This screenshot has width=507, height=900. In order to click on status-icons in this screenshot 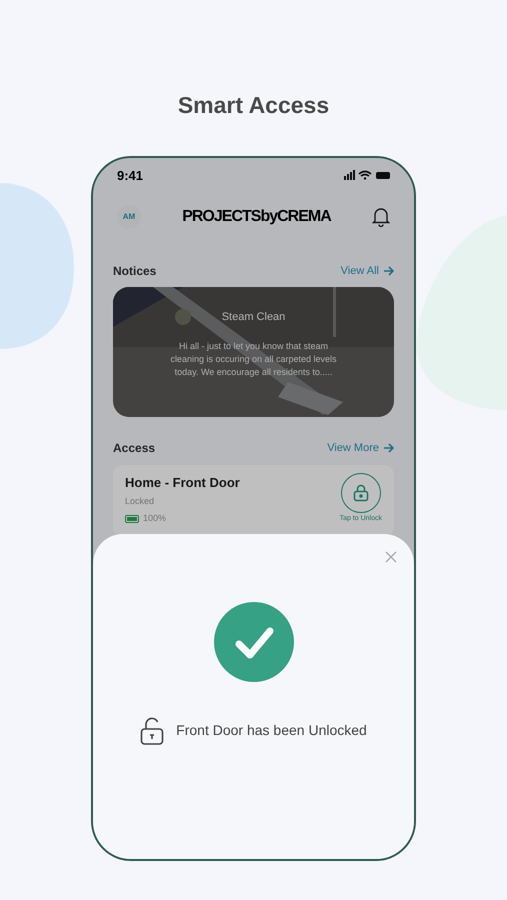, I will do `click(367, 175)`.